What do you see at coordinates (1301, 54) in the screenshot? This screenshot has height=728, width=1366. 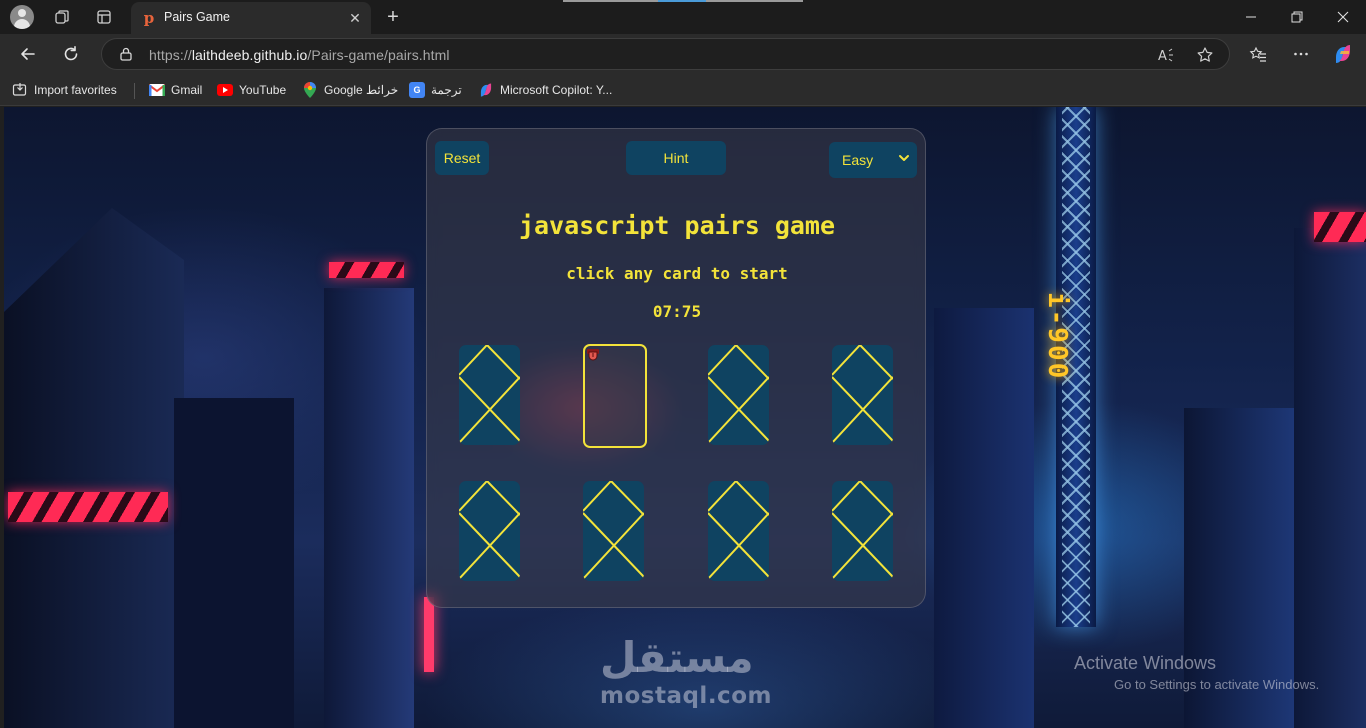 I see `more-options-icon` at bounding box center [1301, 54].